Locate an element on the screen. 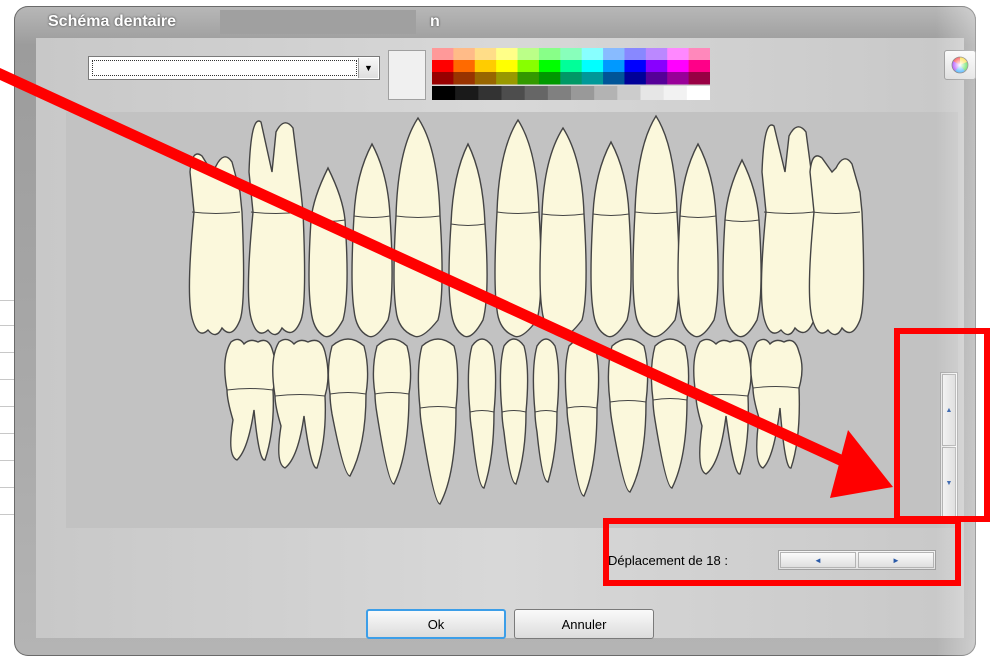  redacted-title-part is located at coordinates (318, 22).